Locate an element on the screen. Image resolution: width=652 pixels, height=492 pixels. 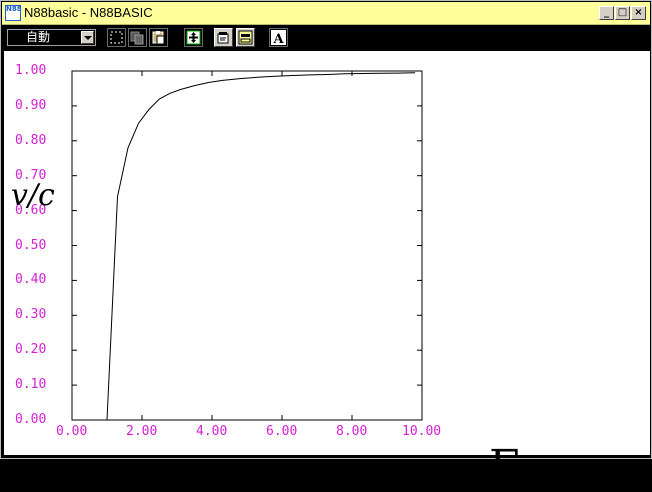
chevron-down-icon is located at coordinates (87, 37).